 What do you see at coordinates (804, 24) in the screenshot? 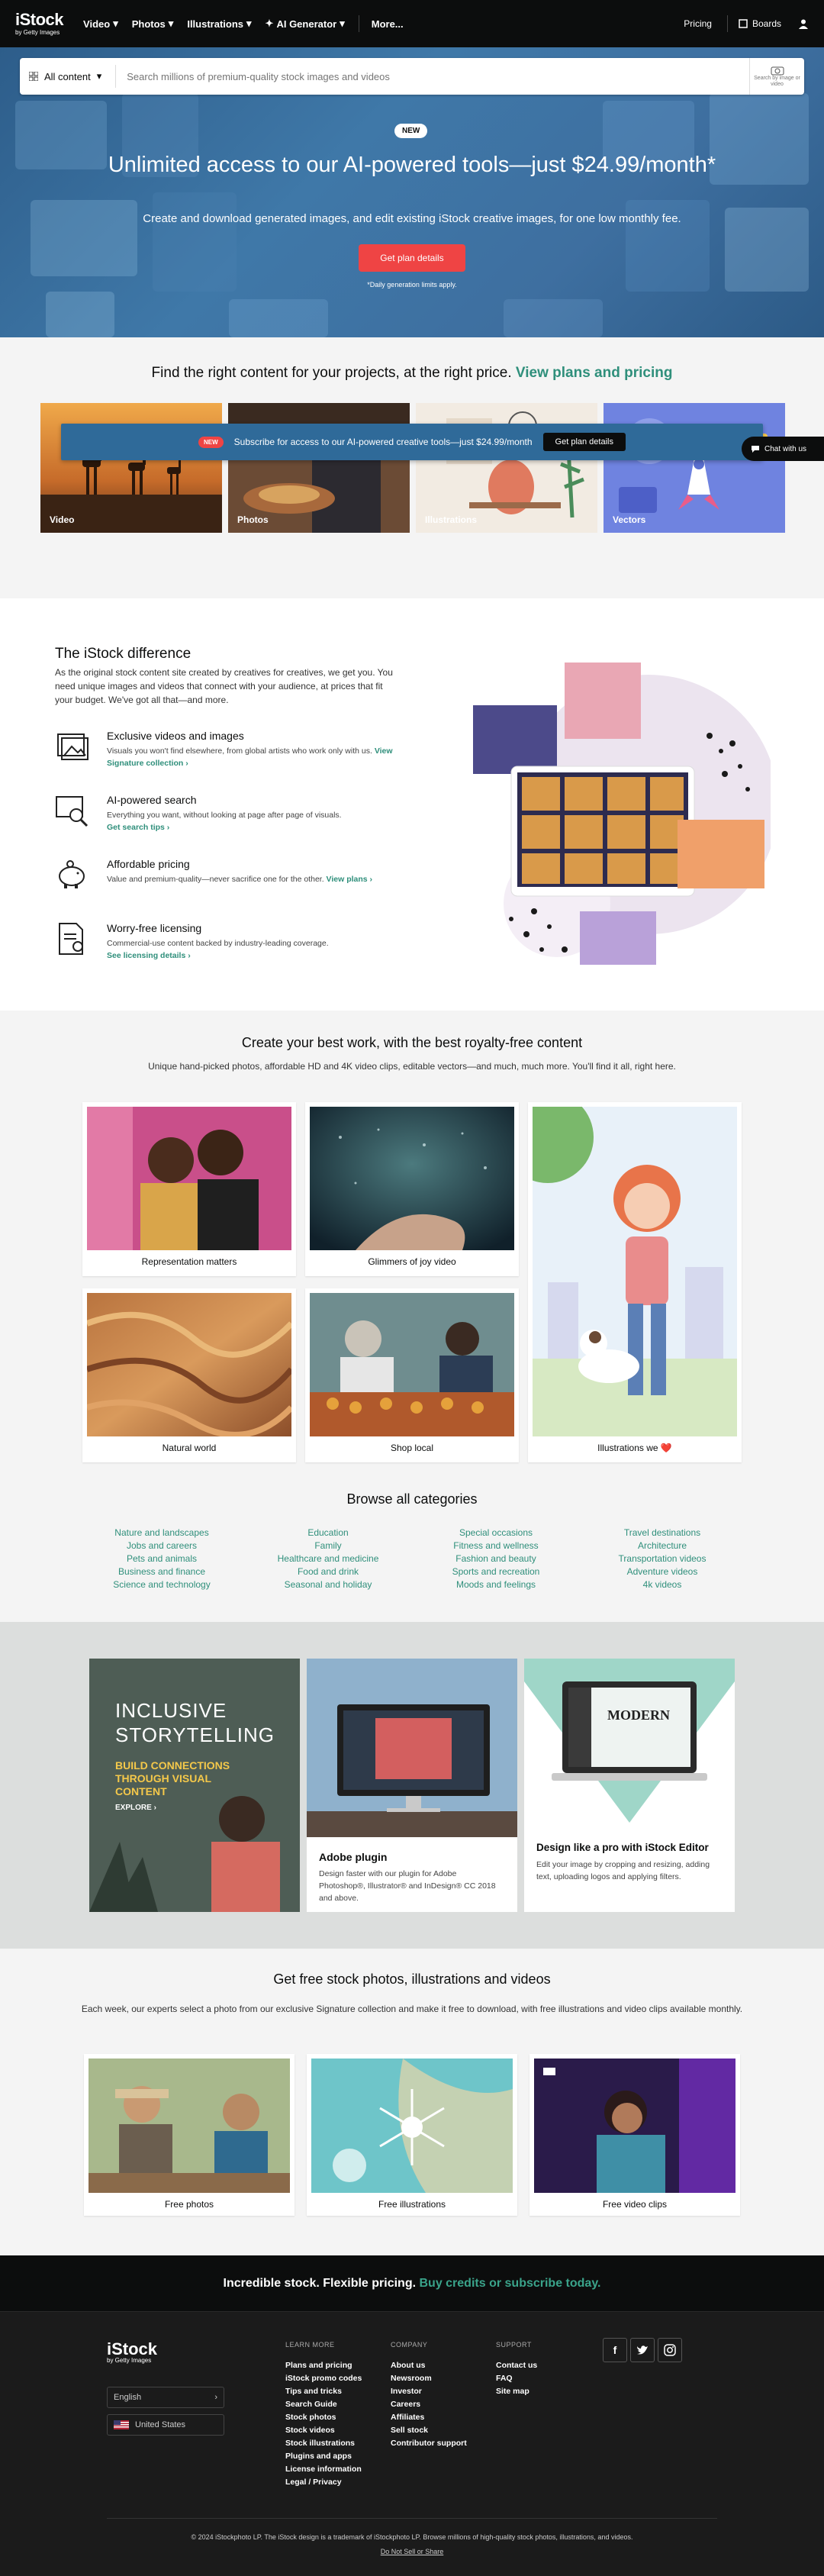
I see `user-icon` at bounding box center [804, 24].